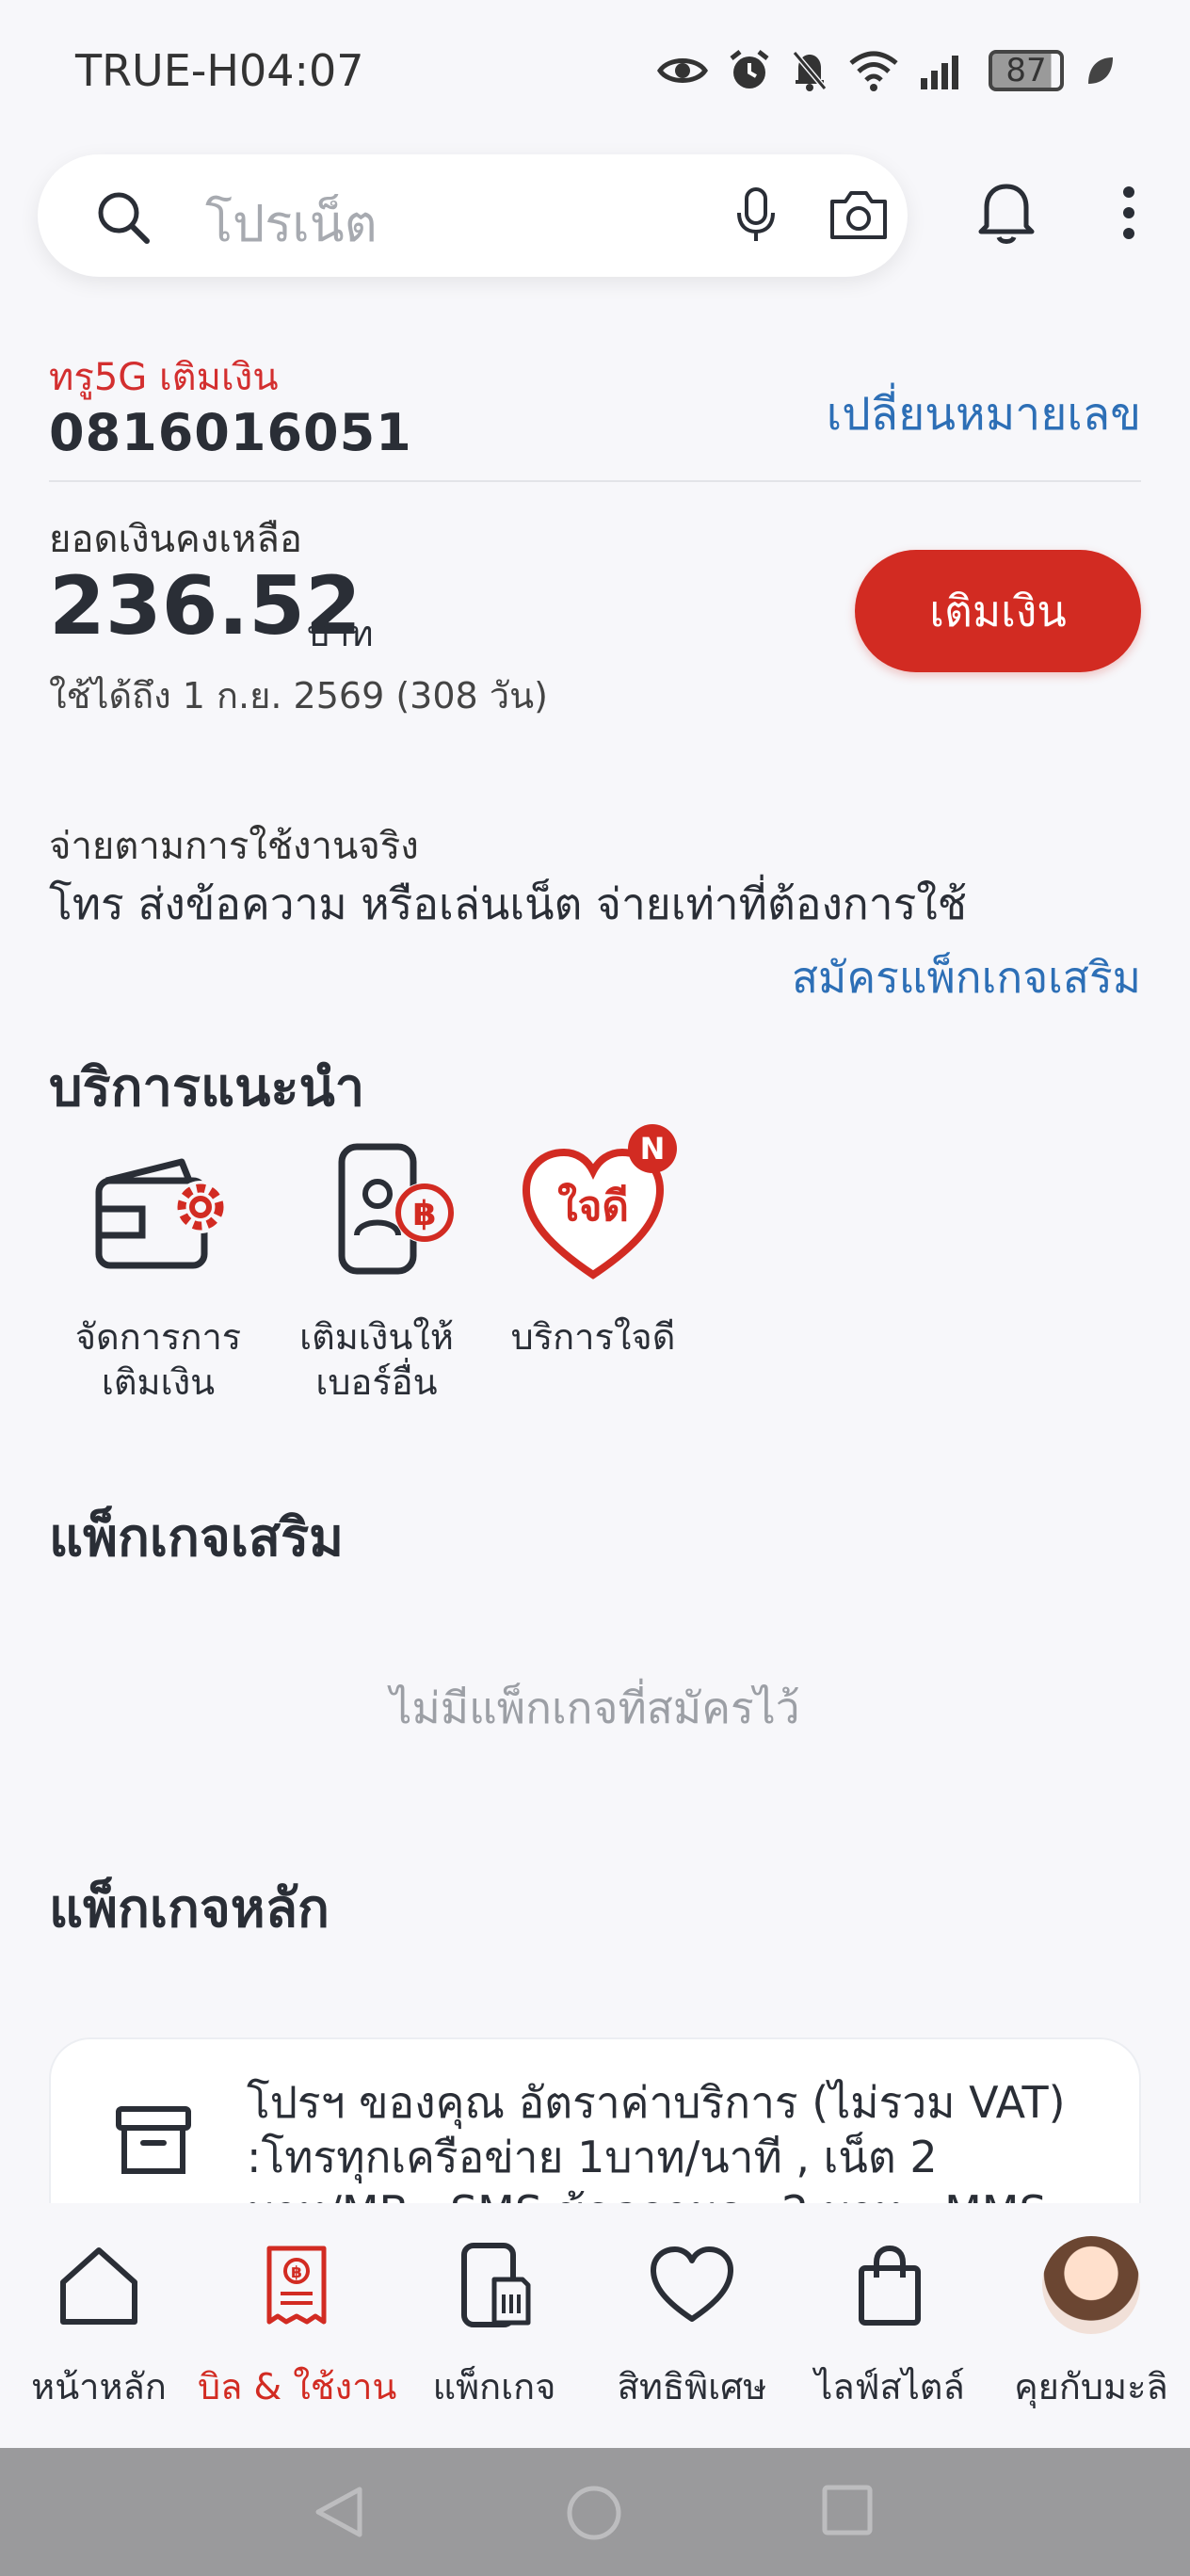 This screenshot has width=1190, height=2576. What do you see at coordinates (189, 1909) in the screenshot?
I see `main-package-title: แพ็กเกจหลัก` at bounding box center [189, 1909].